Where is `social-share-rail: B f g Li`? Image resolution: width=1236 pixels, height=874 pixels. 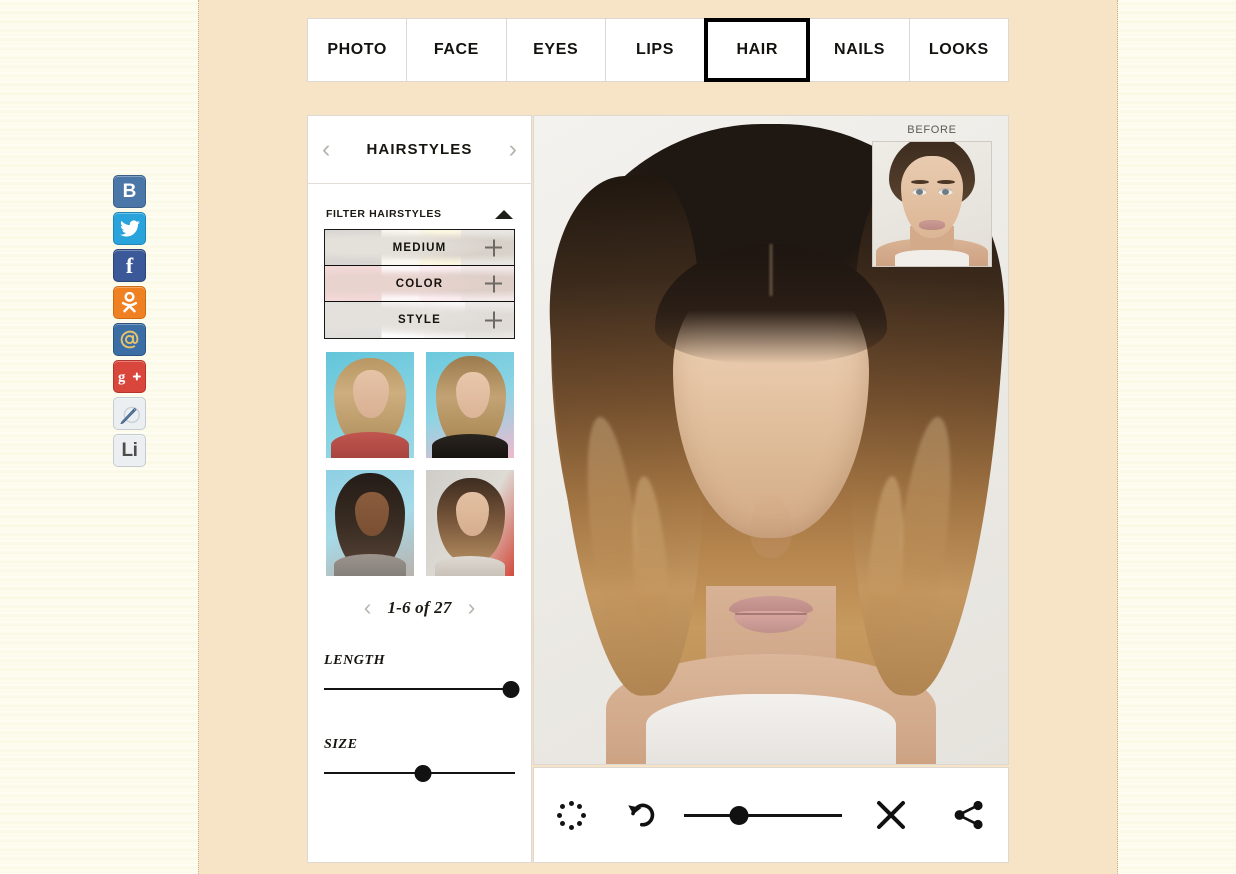 social-share-rail: B f g Li is located at coordinates (130, 321).